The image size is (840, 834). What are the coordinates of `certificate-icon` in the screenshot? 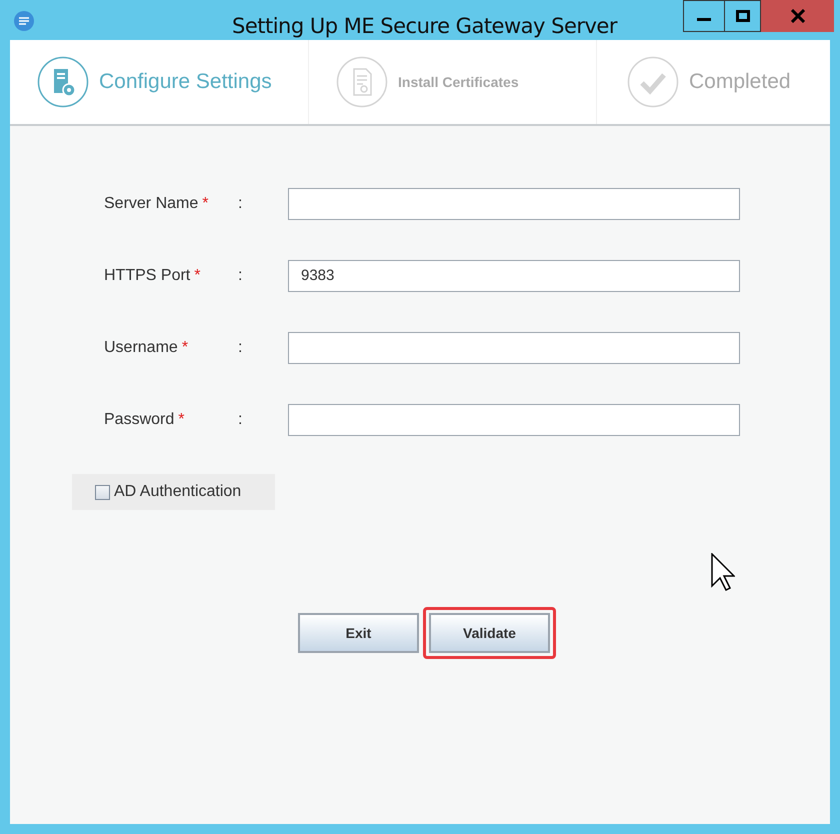 It's located at (362, 82).